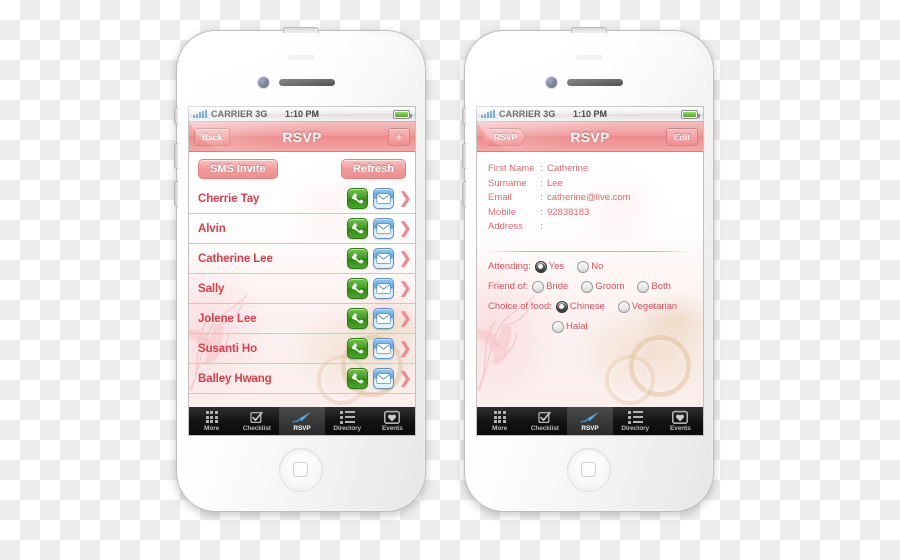 This screenshot has height=560, width=900. What do you see at coordinates (399, 137) in the screenshot?
I see `add-contact-button: +` at bounding box center [399, 137].